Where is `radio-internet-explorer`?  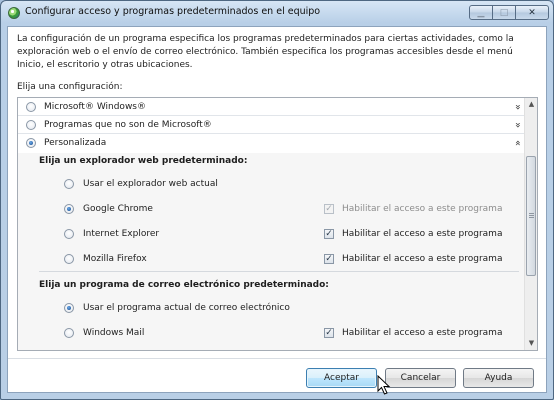 radio-internet-explorer is located at coordinates (69, 234).